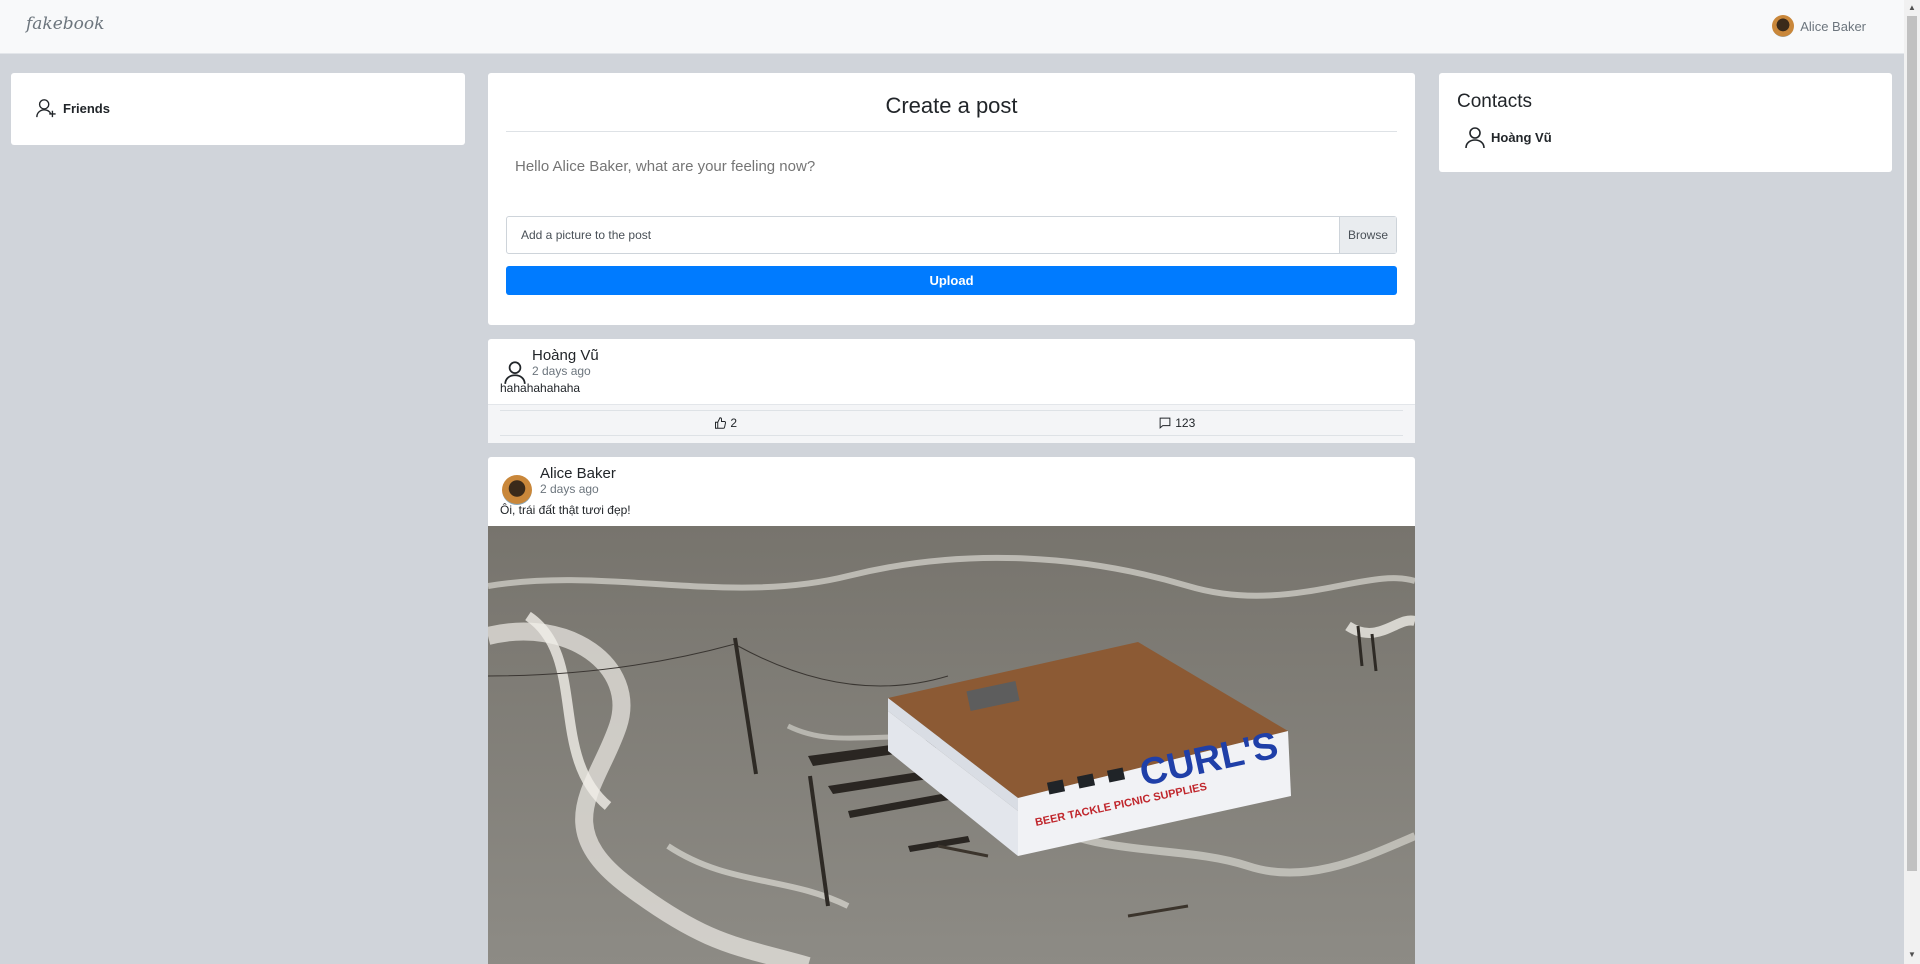  What do you see at coordinates (952, 27) in the screenshot?
I see `top-navbar: fakebook Alice Baker` at bounding box center [952, 27].